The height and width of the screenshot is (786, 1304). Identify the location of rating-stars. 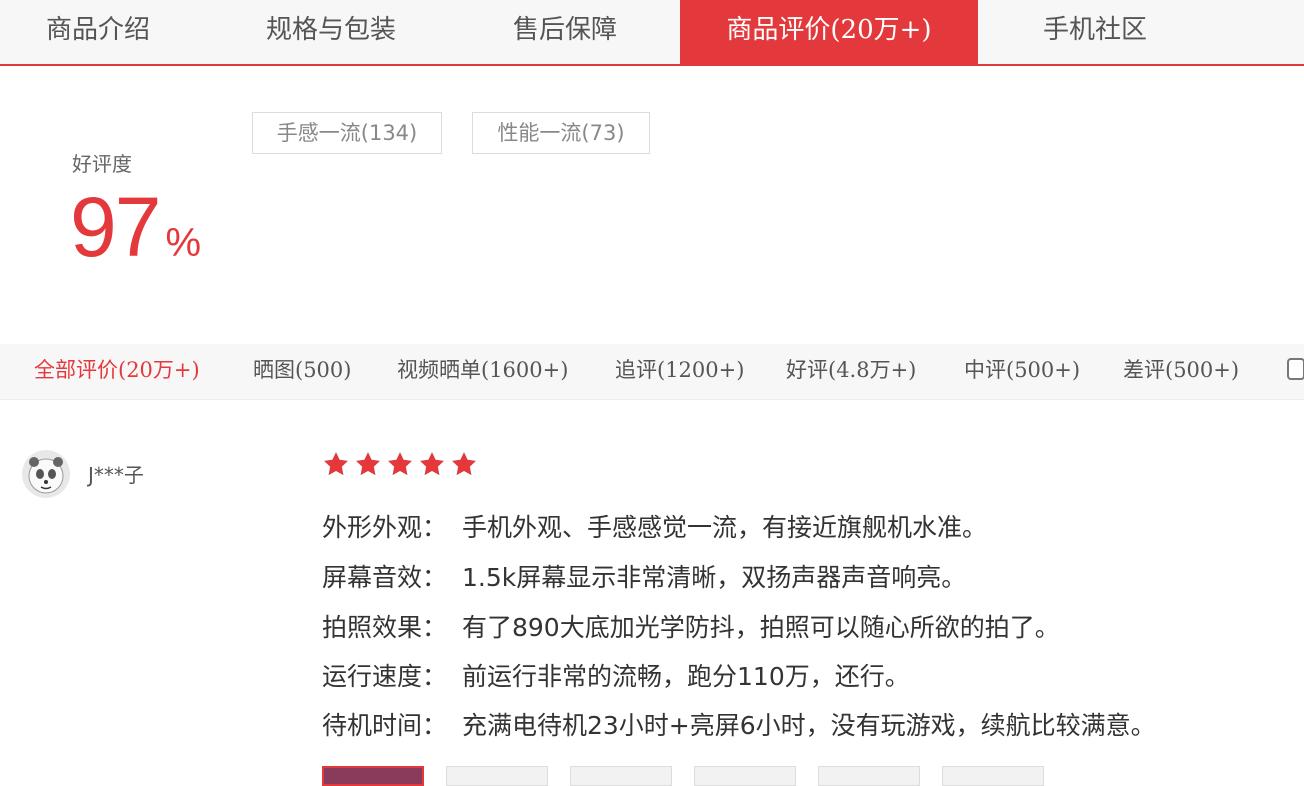
(402, 464).